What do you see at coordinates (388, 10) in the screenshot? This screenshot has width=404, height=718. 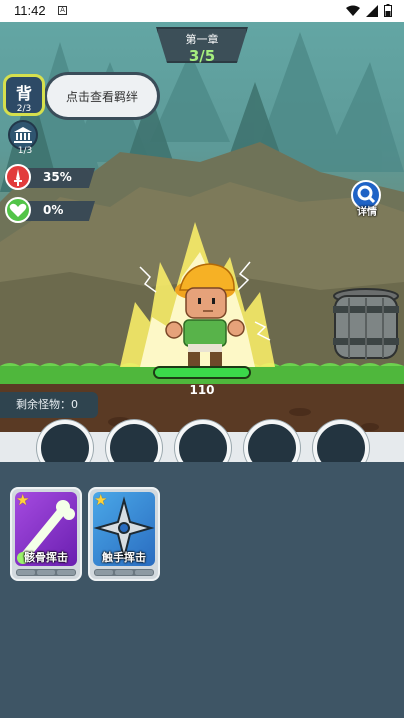 I see `battery-icon` at bounding box center [388, 10].